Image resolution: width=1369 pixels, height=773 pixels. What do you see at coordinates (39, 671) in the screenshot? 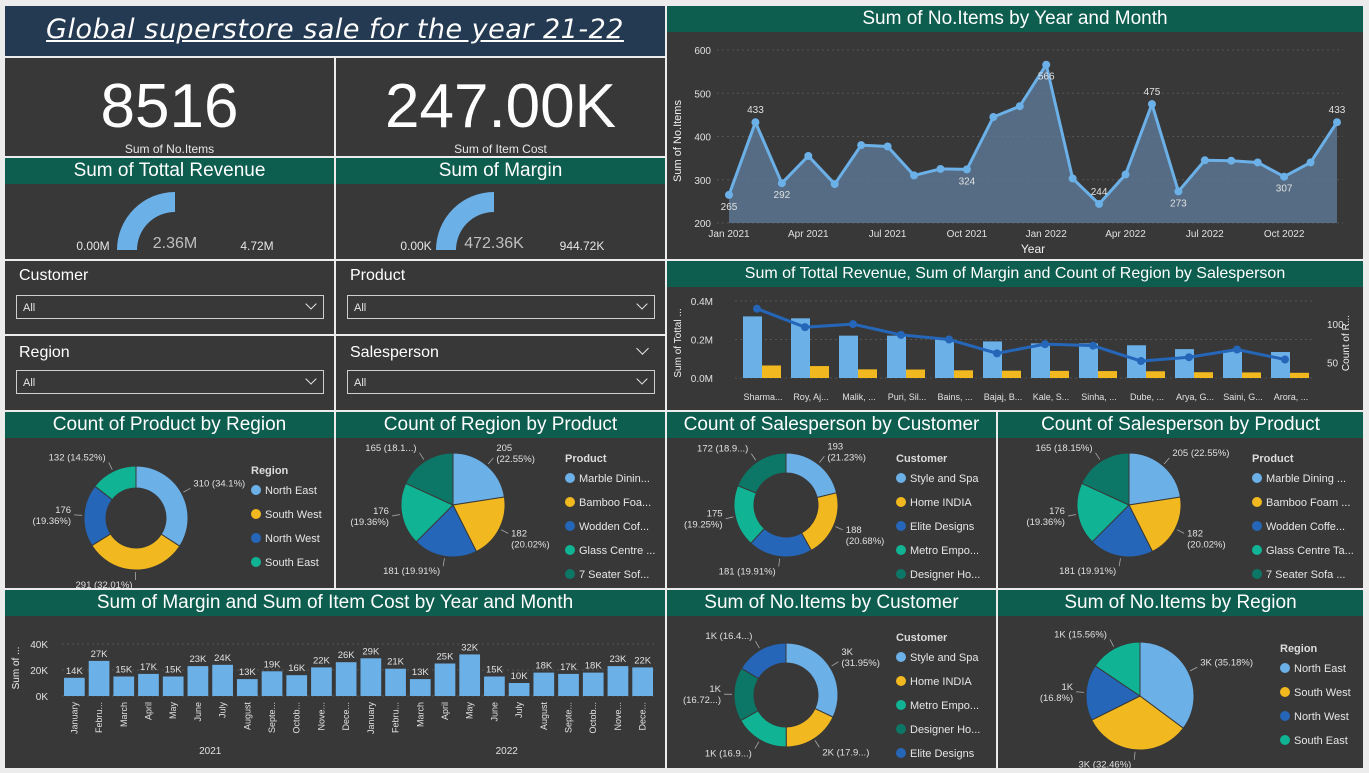
I see `y-tick-label: 20K` at bounding box center [39, 671].